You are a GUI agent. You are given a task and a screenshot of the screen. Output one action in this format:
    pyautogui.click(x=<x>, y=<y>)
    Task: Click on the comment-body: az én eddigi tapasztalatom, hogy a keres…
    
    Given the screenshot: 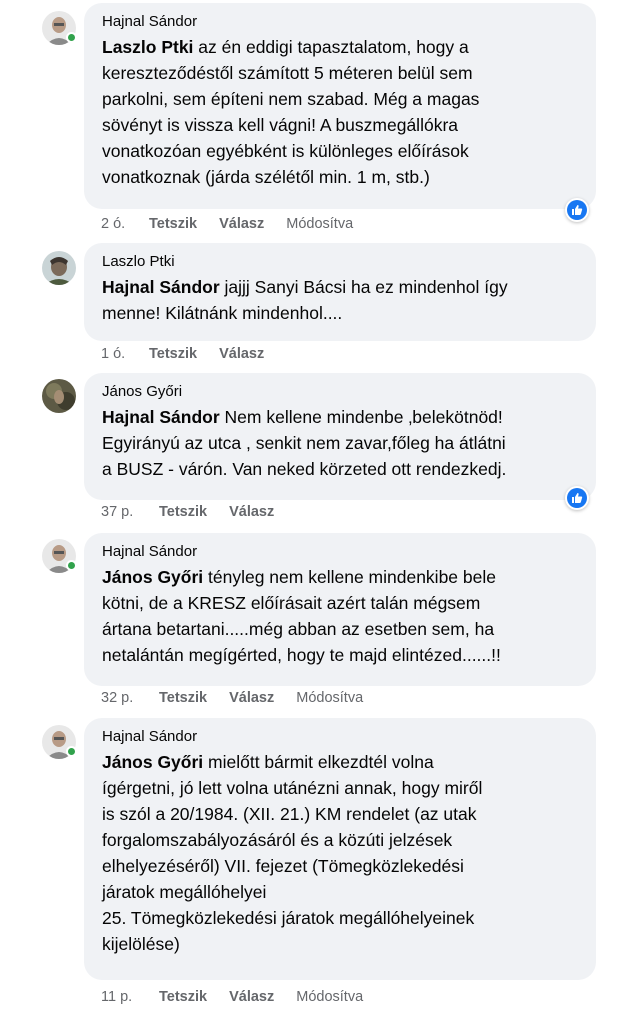 What is the action you would take?
    pyautogui.click(x=291, y=112)
    